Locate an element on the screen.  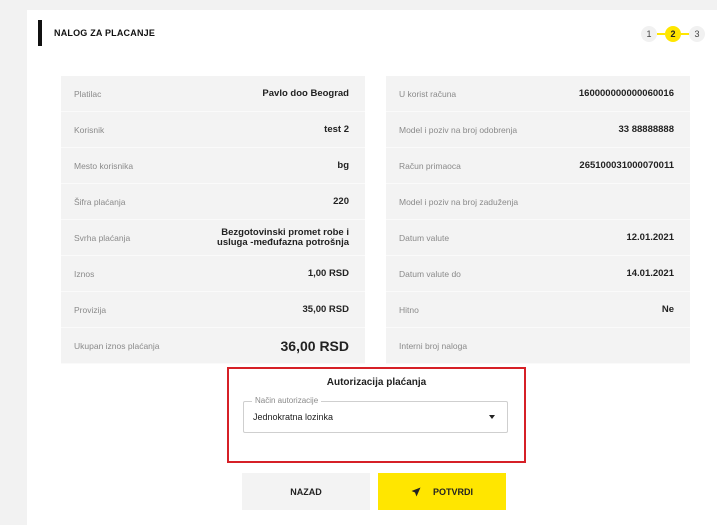
detail-value: 265100031000070011 is located at coordinates (626, 165).